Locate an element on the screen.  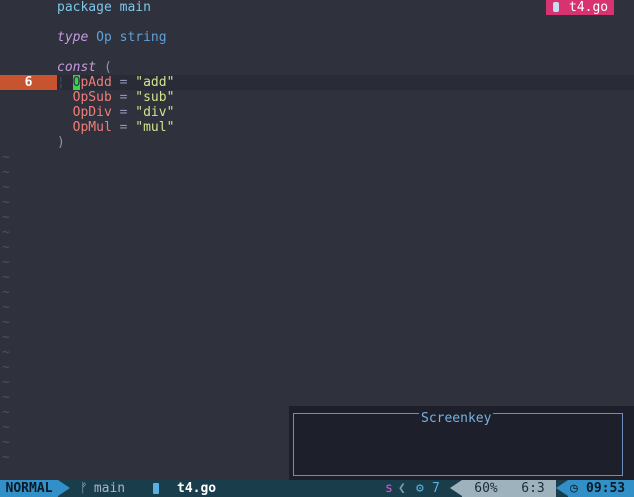
clock-time: 09:53 is located at coordinates (606, 488).